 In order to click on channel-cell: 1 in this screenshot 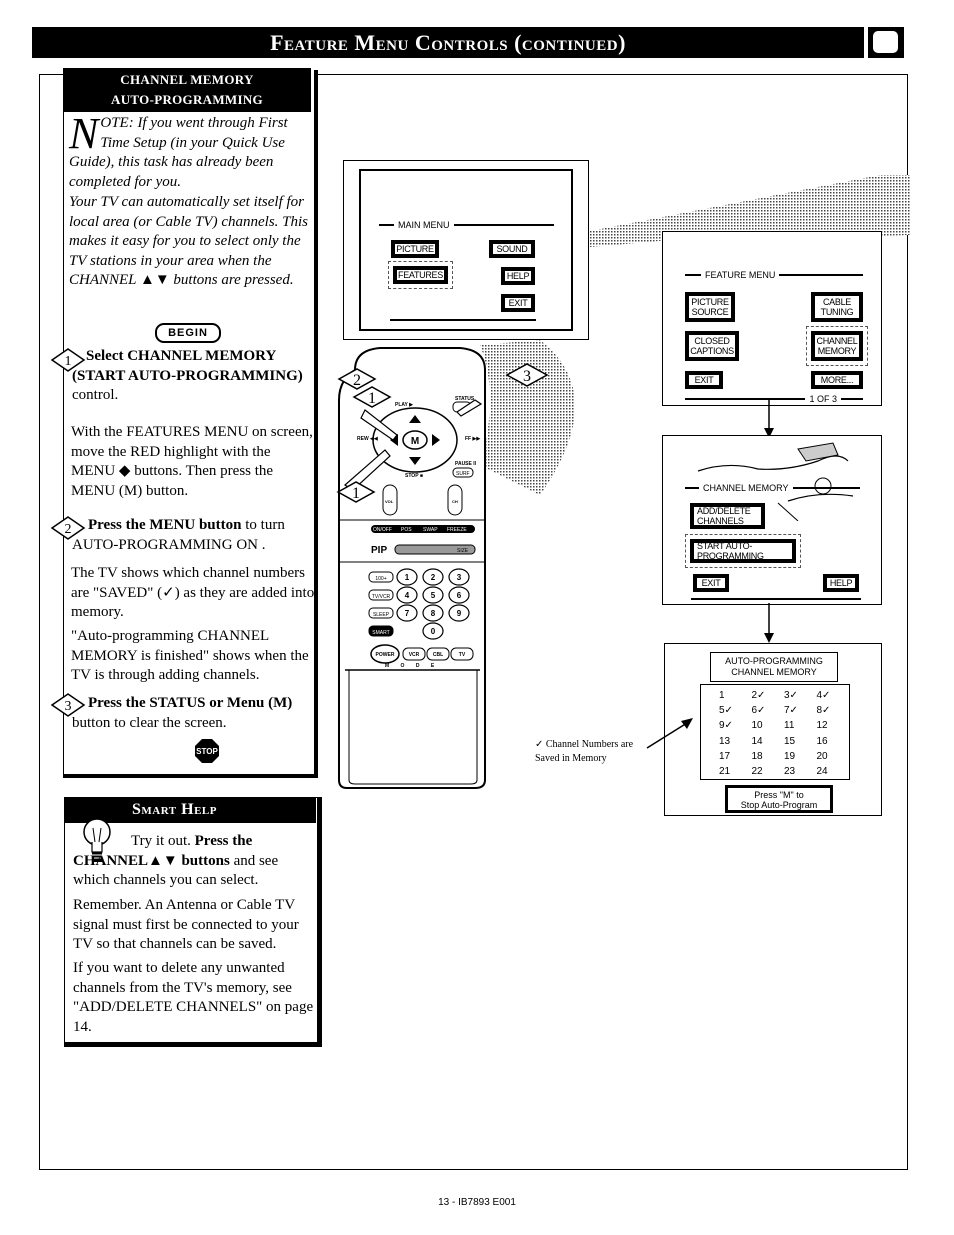, I will do `click(722, 695)`.